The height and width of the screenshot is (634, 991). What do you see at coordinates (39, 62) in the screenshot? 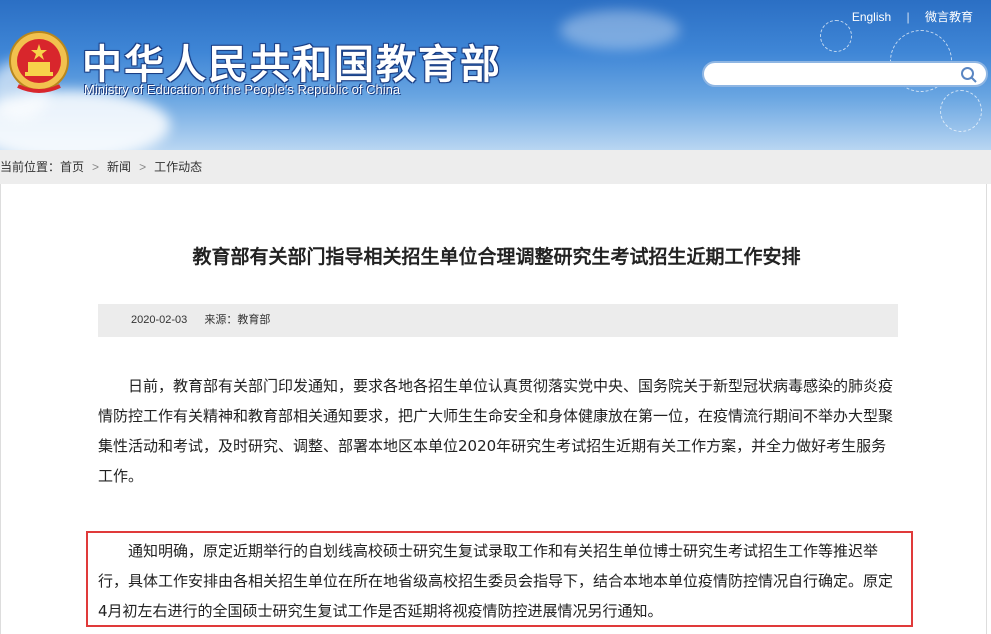
I see `national-emblem-icon` at bounding box center [39, 62].